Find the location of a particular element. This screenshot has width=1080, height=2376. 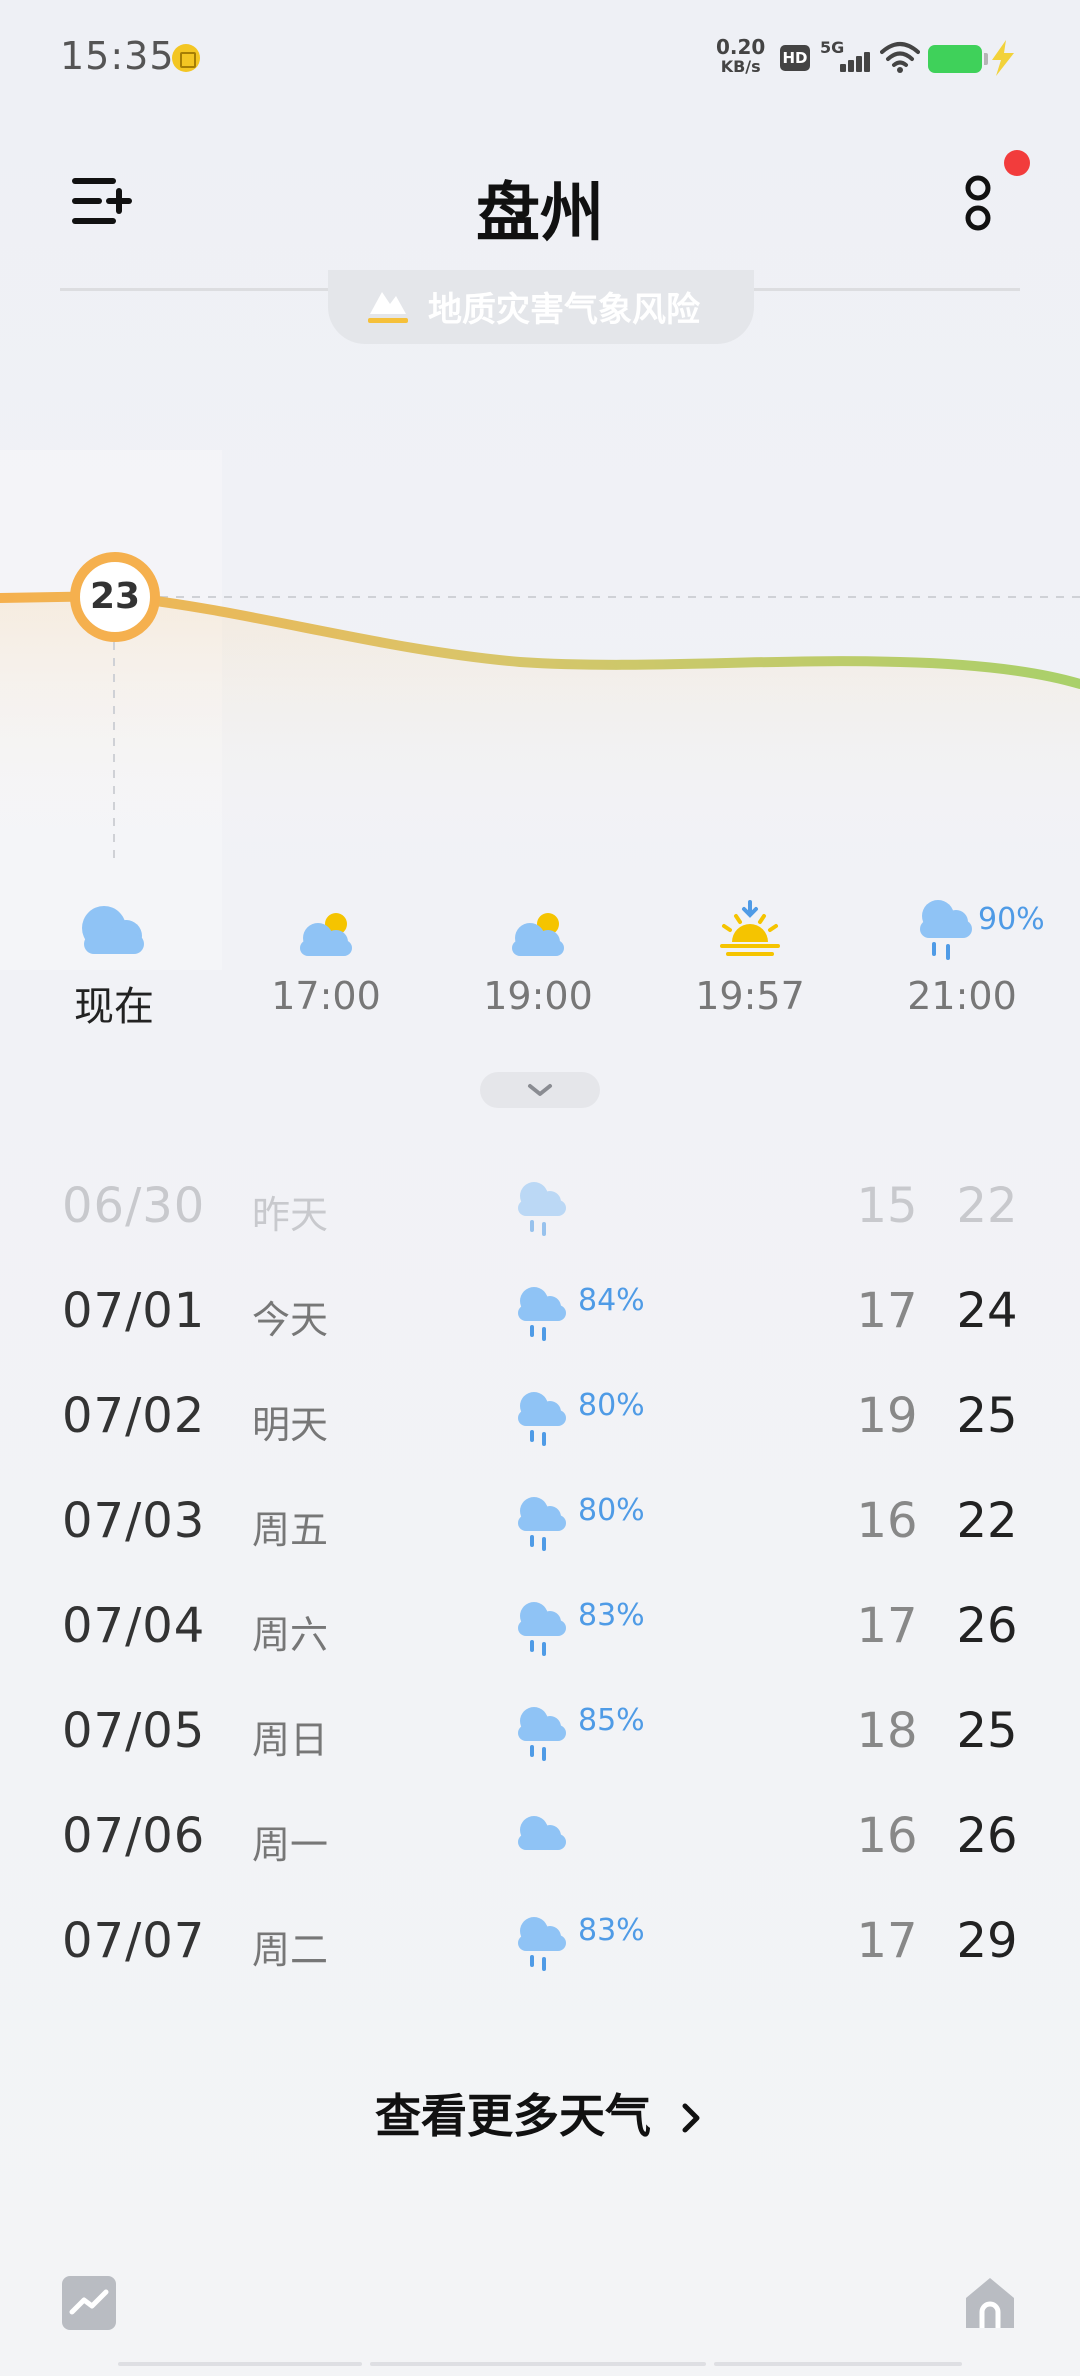

hourly-item: 90% 21:00 is located at coordinates (962, 957).